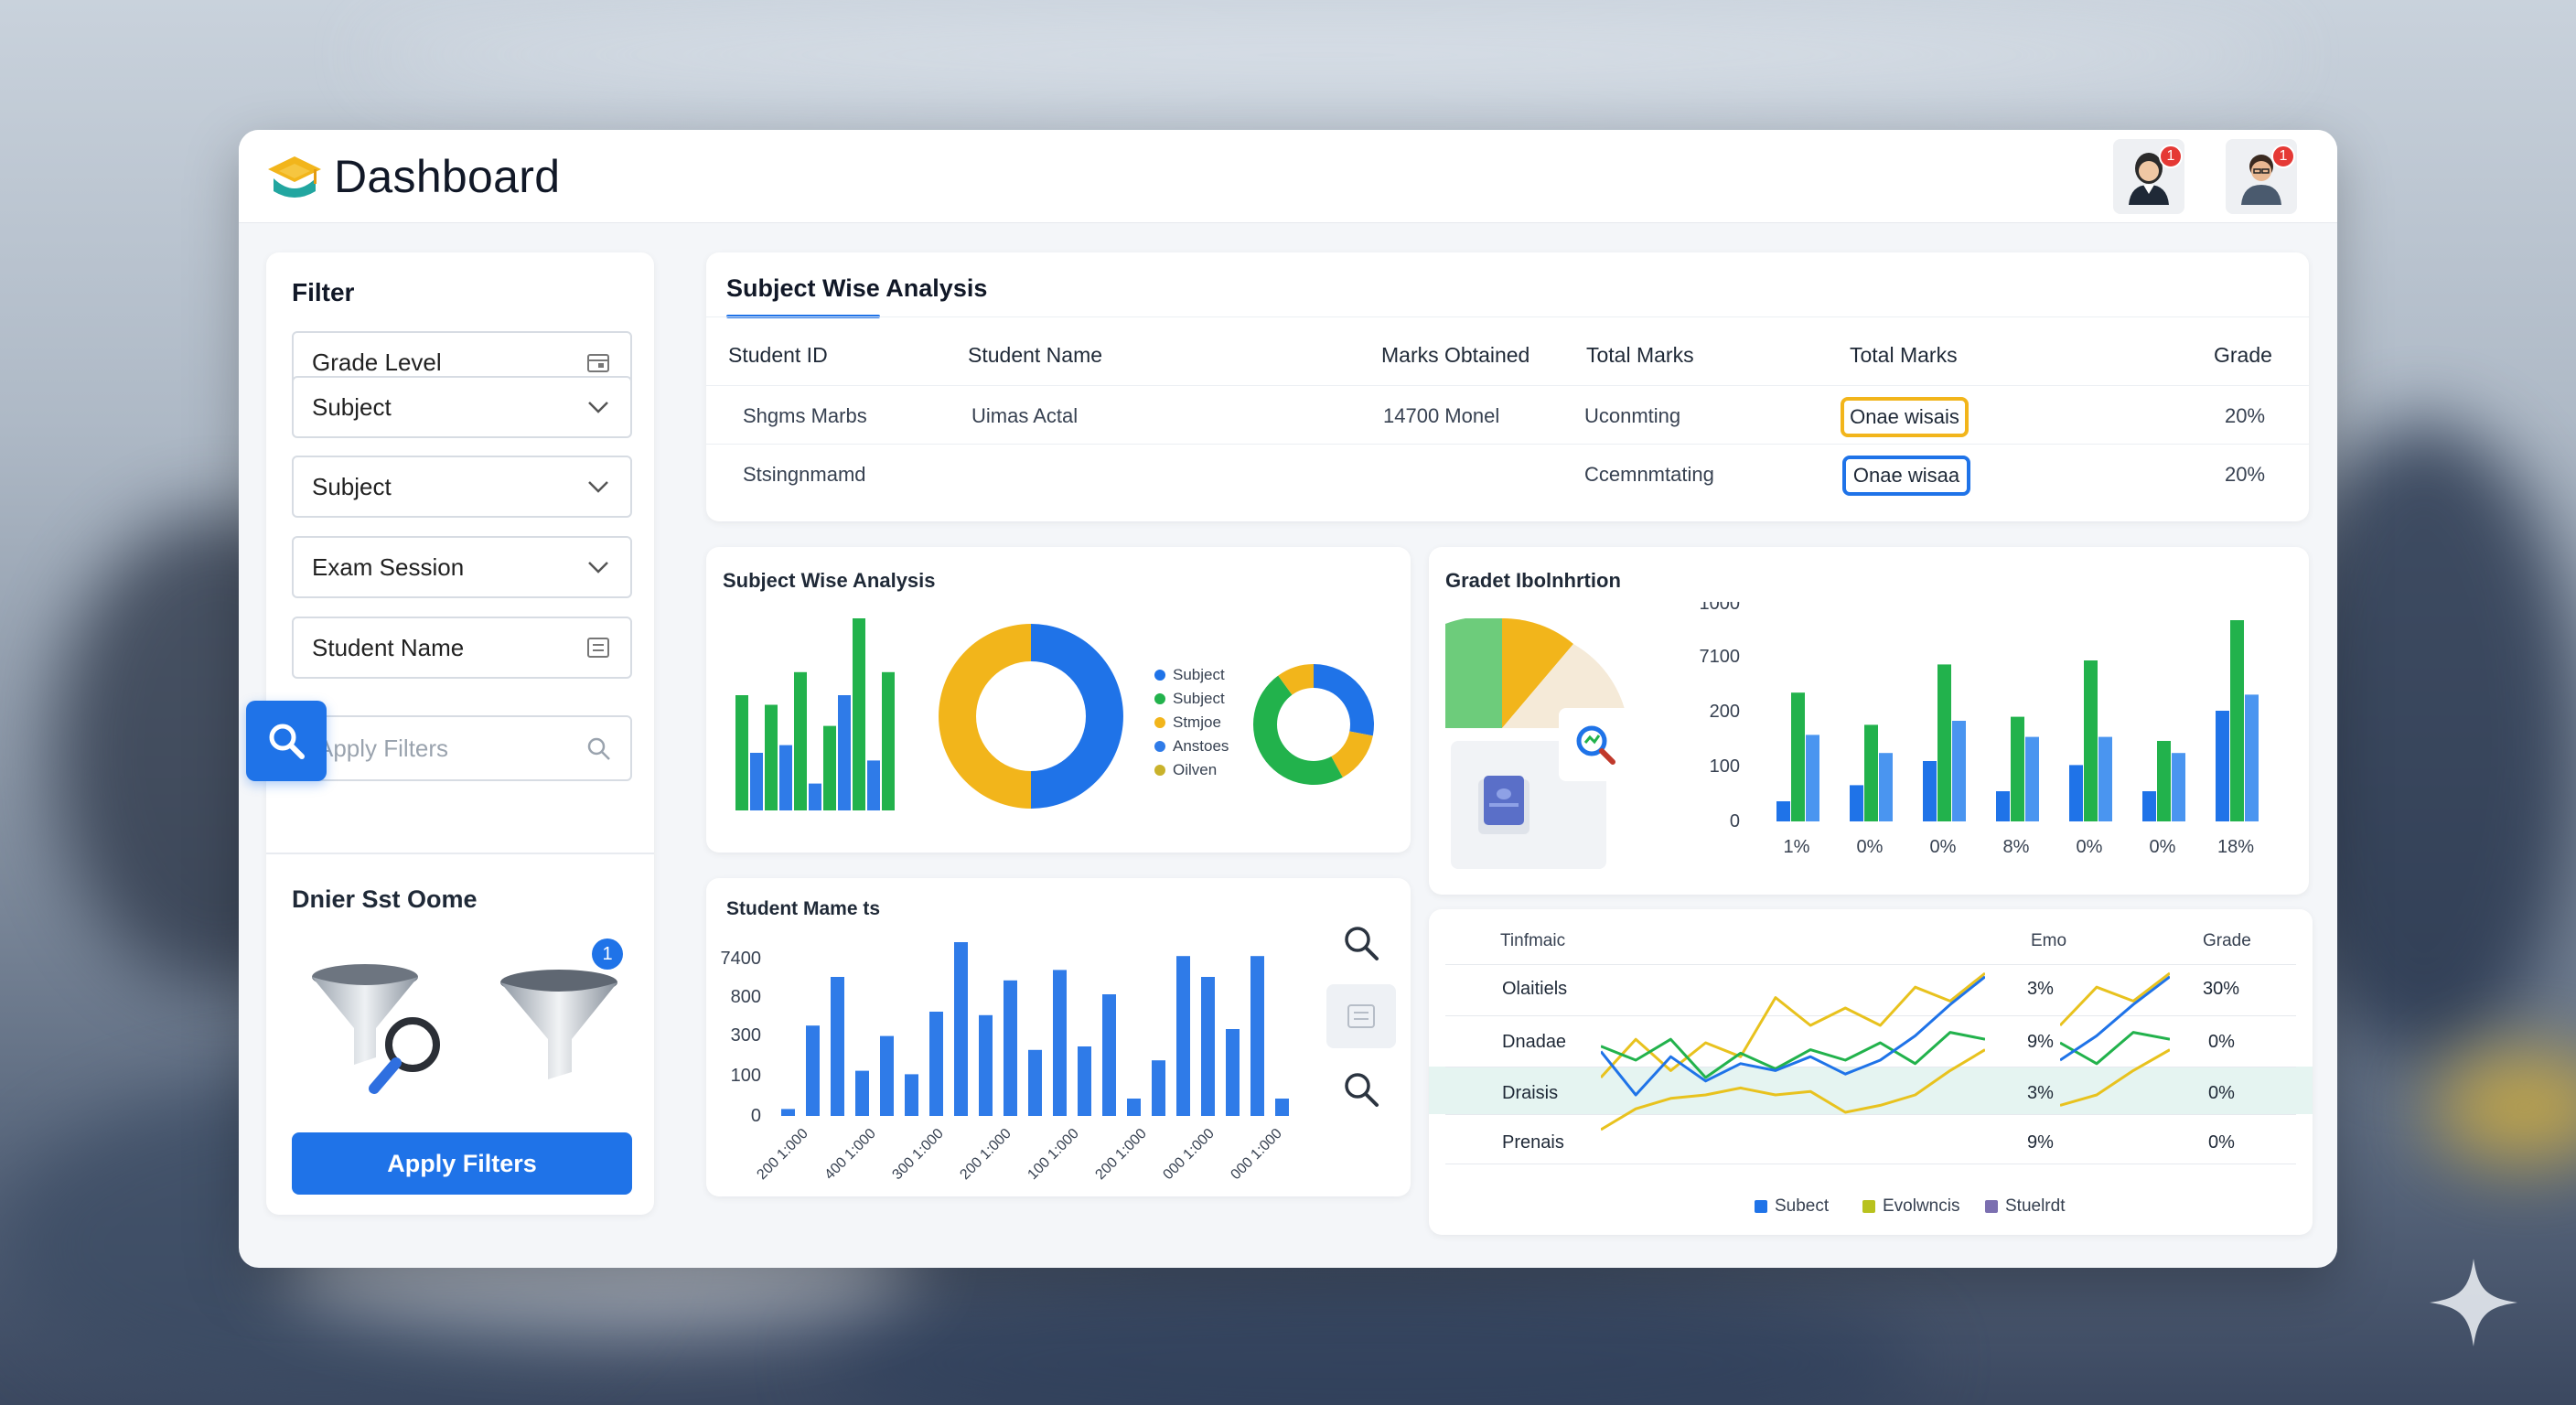  I want to click on funnel-search-icon, so click(383, 1025).